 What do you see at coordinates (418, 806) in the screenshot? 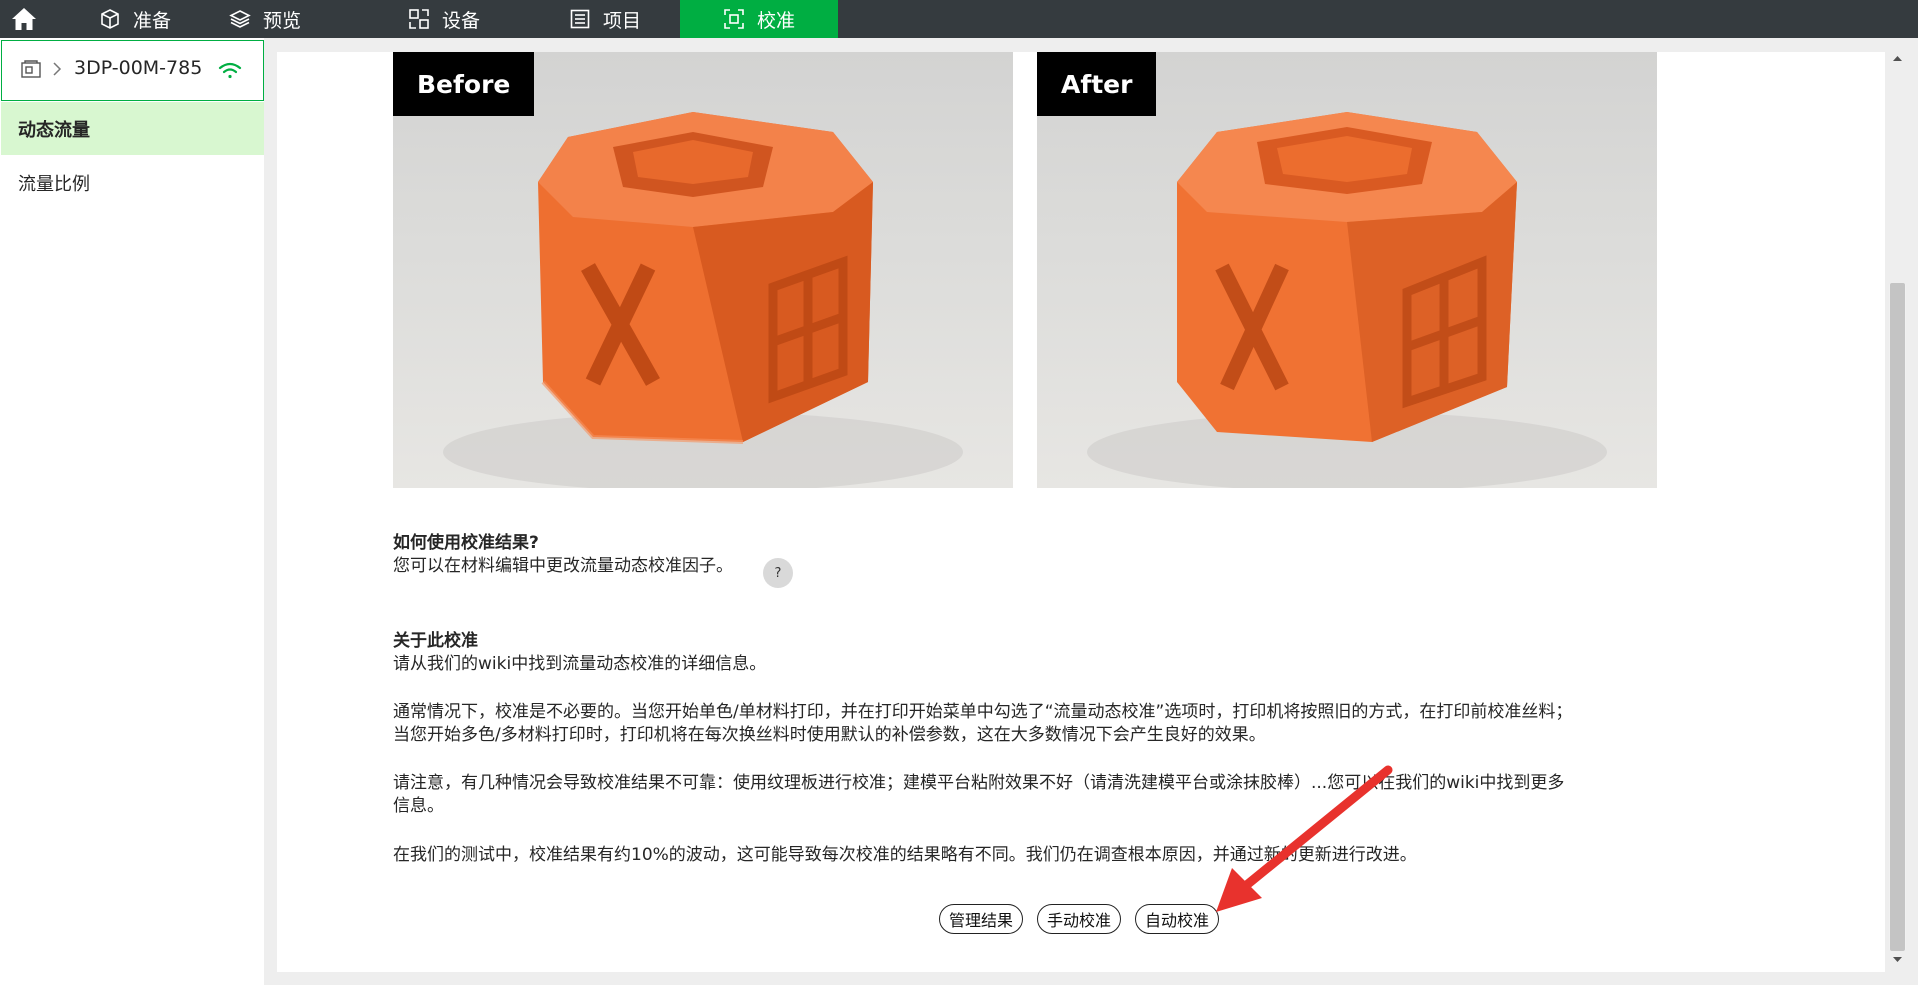
I see `about-paragraph-2-line-2: 信息。` at bounding box center [418, 806].